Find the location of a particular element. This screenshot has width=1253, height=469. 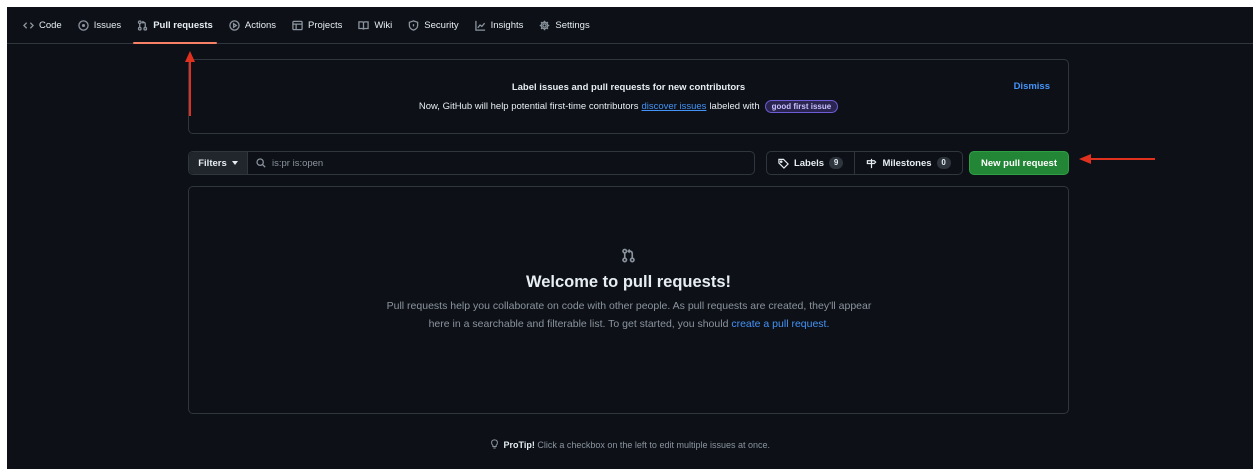

labels-milestones-group: Labels 9 Milestones 0 is located at coordinates (864, 163).